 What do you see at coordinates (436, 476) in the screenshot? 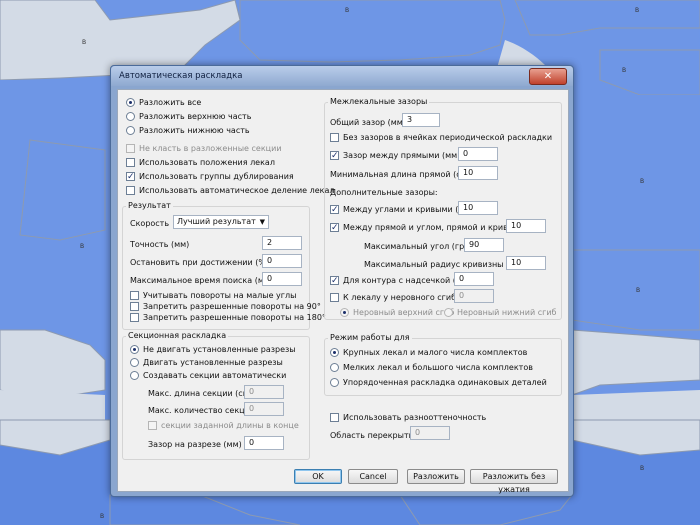
I see `layout-button: Разложить` at bounding box center [436, 476].